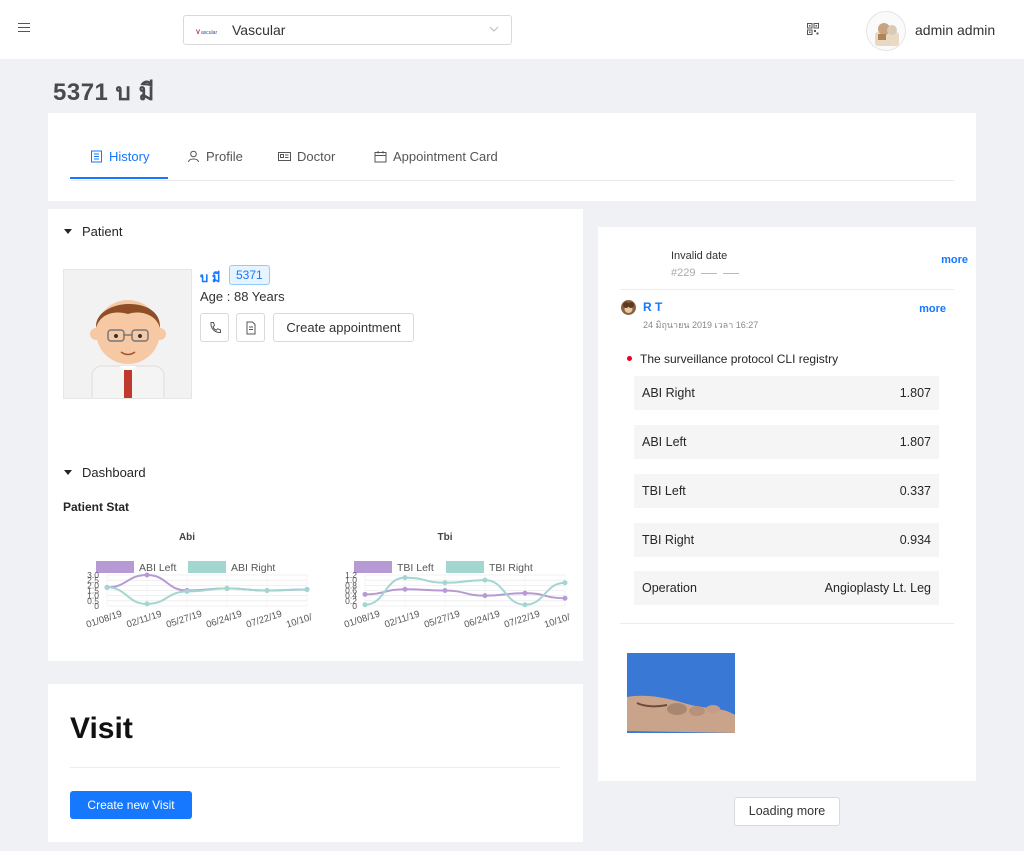 The width and height of the screenshot is (1024, 851). Describe the element at coordinates (739, 359) in the screenshot. I see `protocol-title: The surveillance protocol CLI registry` at that location.